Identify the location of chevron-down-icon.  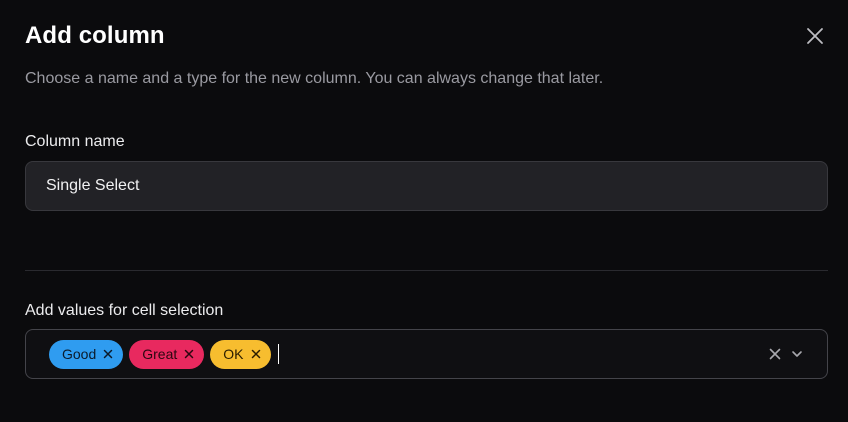
(797, 354).